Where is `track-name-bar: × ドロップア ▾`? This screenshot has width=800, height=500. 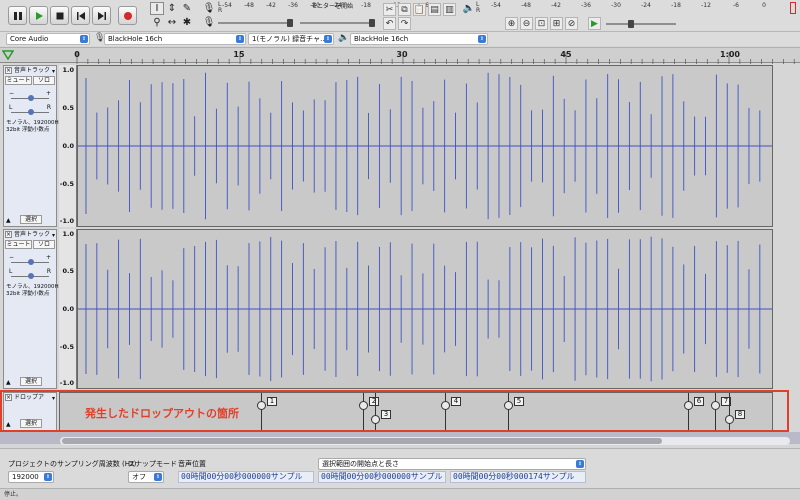
track-name-bar: × ドロップア ▾ is located at coordinates (30, 397).